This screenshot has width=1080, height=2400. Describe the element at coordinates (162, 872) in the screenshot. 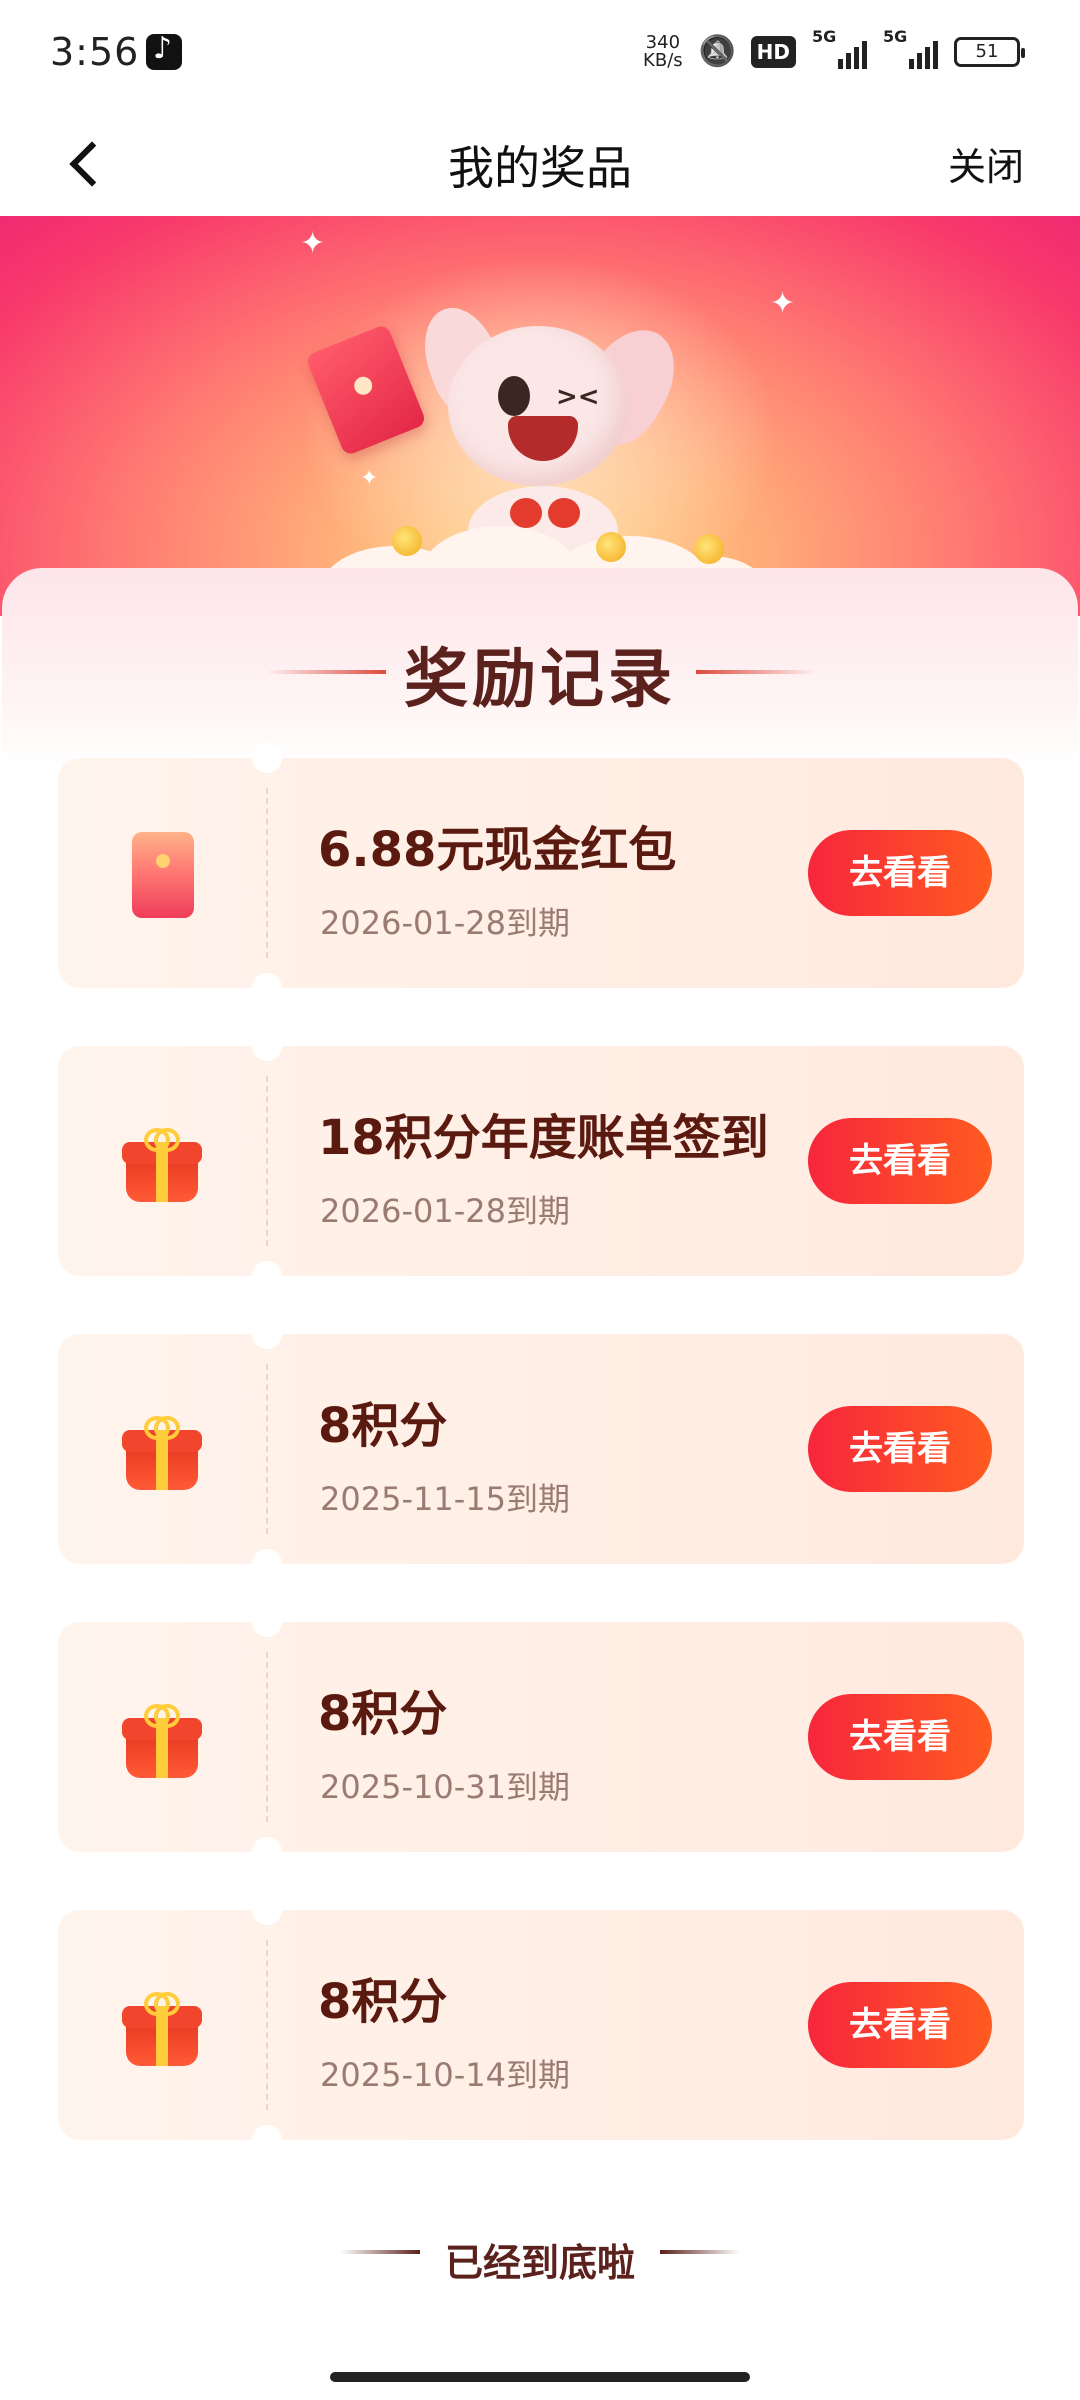

I see `red-packet-icon` at that location.